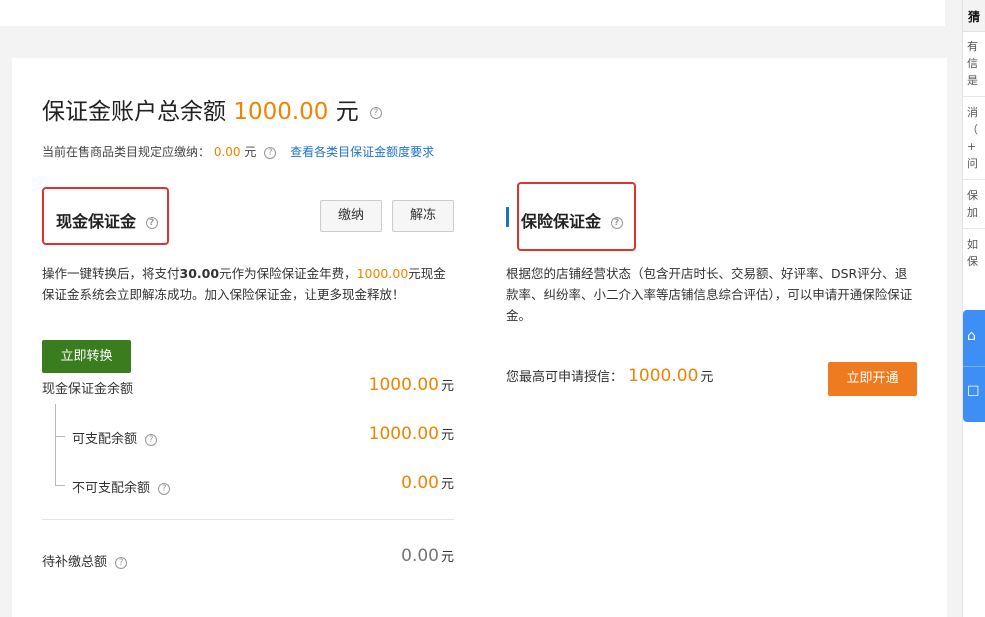 The image size is (985, 617). I want to click on tree-connector, so click(55, 445).